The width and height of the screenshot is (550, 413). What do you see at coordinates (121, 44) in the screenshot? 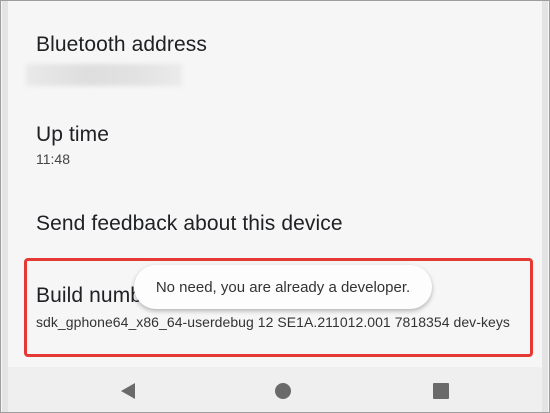
I see `bluetooth-address-title: Bluetooth address` at bounding box center [121, 44].